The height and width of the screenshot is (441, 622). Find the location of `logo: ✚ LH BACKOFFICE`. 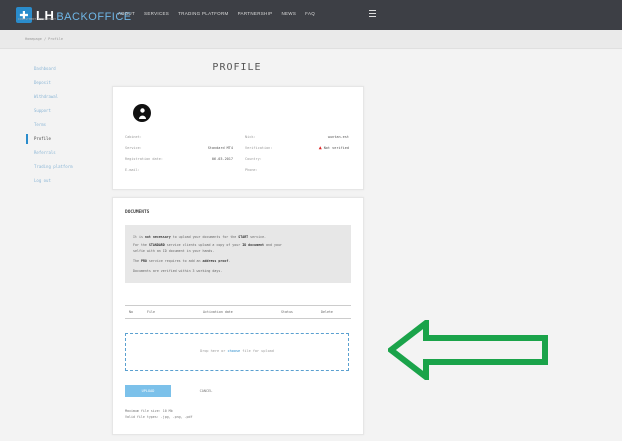

logo: ✚ LH BACKOFFICE is located at coordinates (74, 15).